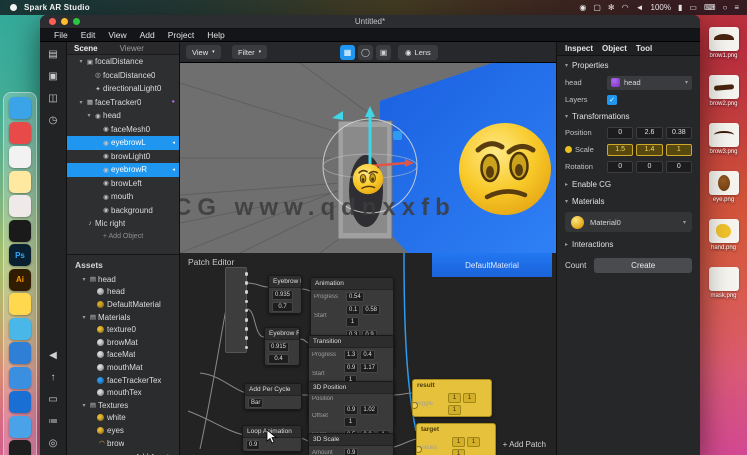  Describe the element at coordinates (123, 342) in the screenshot. I see `asset-item-browMat: browMat` at that location.